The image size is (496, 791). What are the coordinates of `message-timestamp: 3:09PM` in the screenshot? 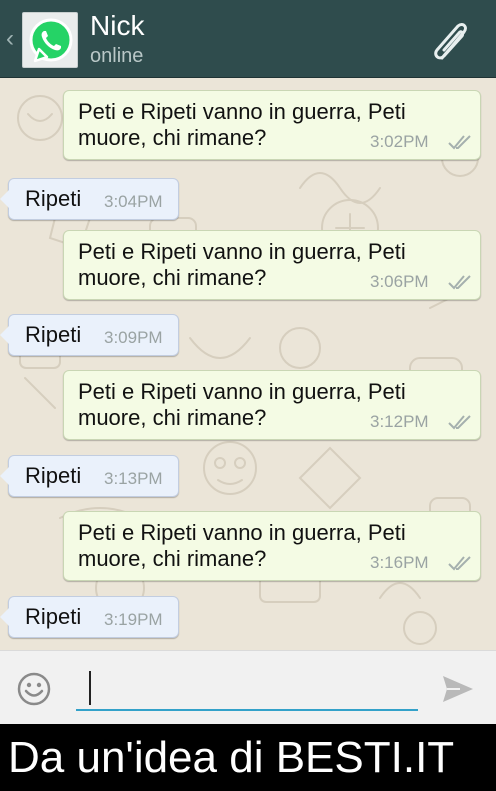 It's located at (133, 337).